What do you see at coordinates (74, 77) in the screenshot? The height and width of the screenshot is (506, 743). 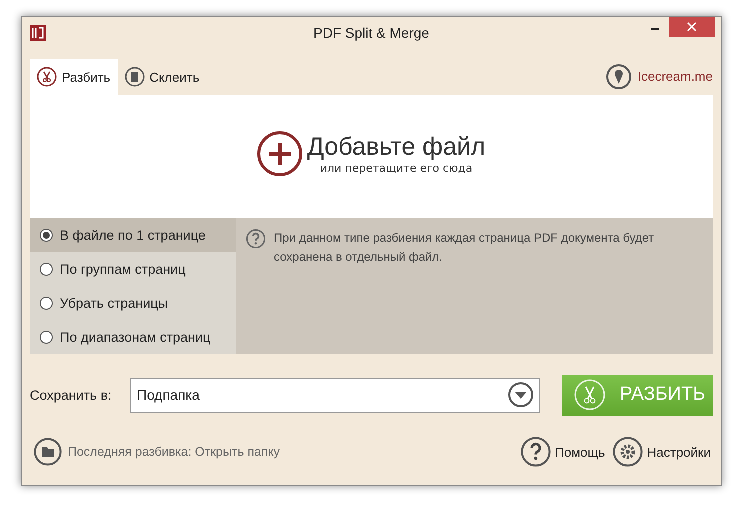 I see `tab: Разбить` at bounding box center [74, 77].